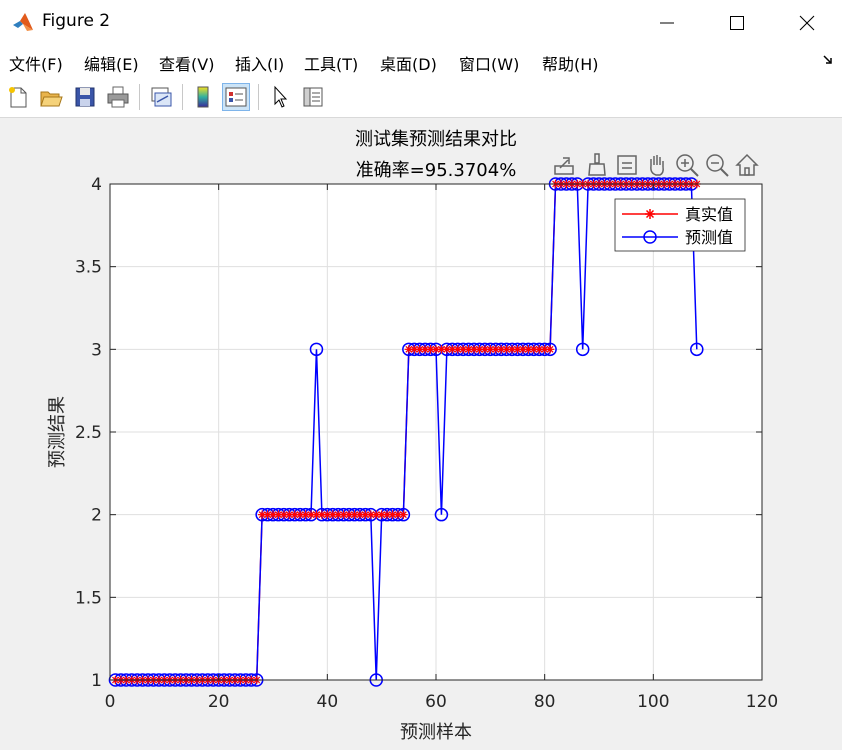 The height and width of the screenshot is (750, 842). Describe the element at coordinates (408, 63) in the screenshot. I see `menu-desktop: 桌面(D)` at that location.